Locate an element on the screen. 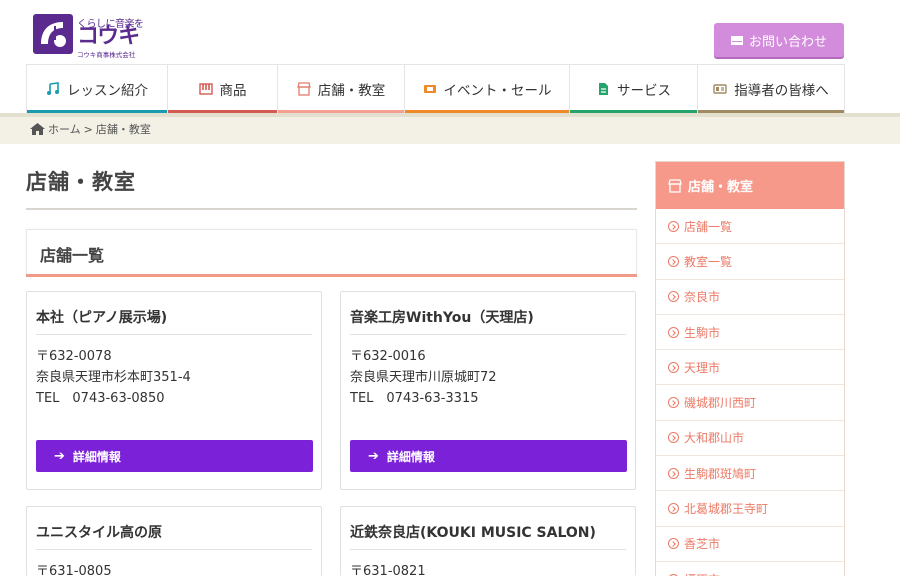 The height and width of the screenshot is (576, 900). breadcrumb: ホーム > 店舗・教室 is located at coordinates (90, 129).